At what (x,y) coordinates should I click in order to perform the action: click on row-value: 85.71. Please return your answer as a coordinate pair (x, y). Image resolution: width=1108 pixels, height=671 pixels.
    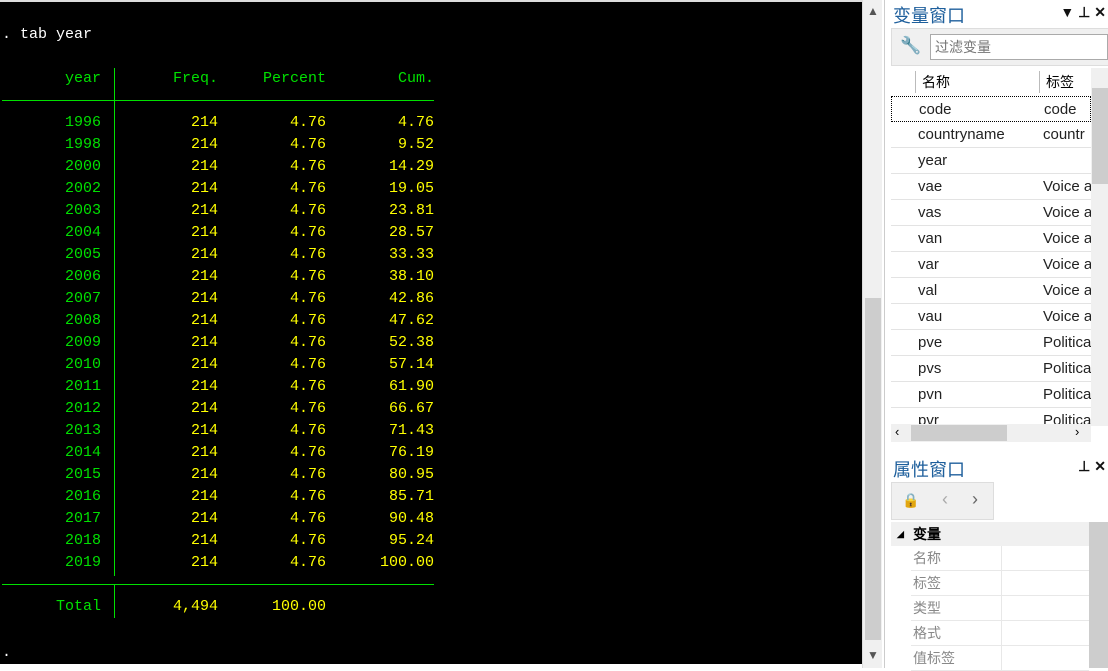
    Looking at the image, I should click on (411, 496).